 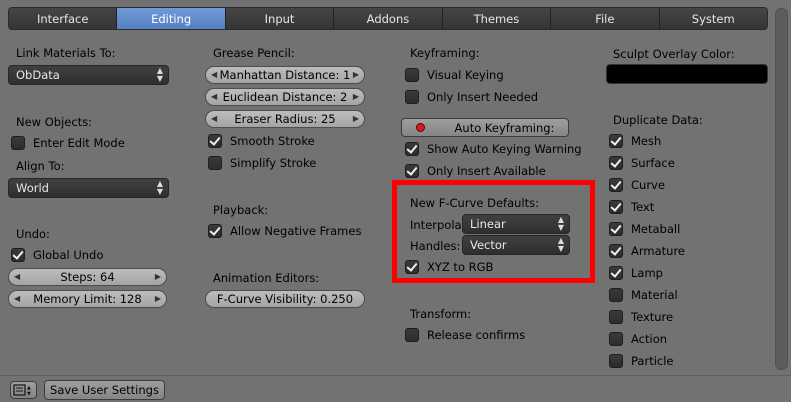 I want to click on global-undo-checkbox: Global Undo, so click(x=57, y=255).